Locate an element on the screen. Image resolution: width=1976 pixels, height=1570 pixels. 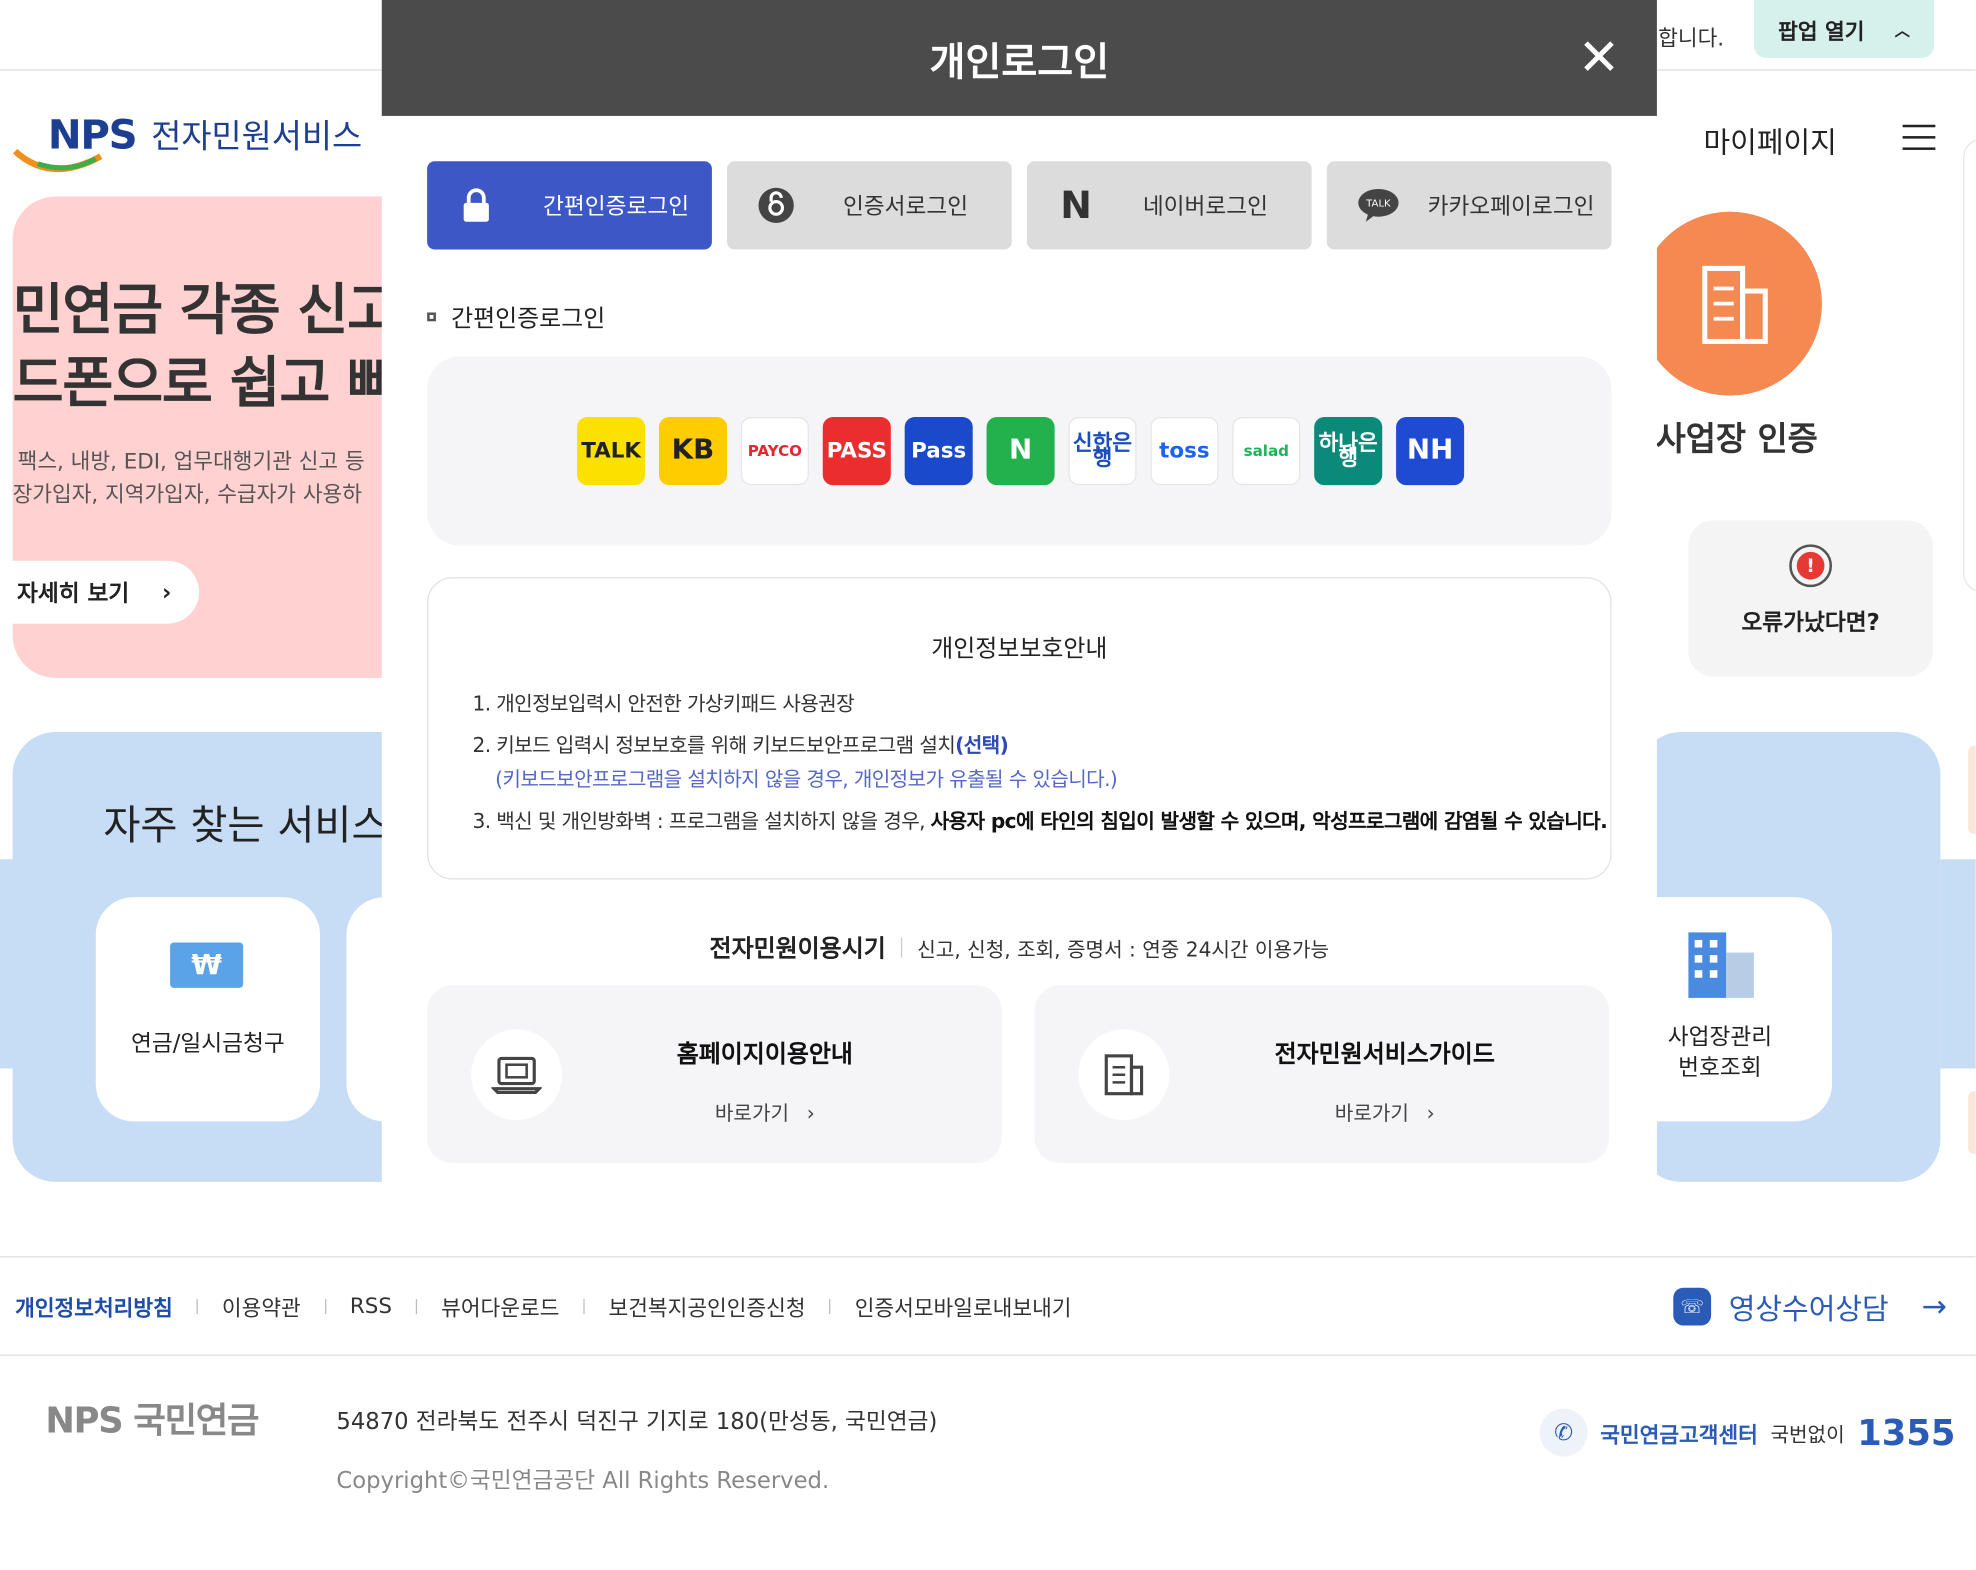
bullet-icon is located at coordinates (431, 317).